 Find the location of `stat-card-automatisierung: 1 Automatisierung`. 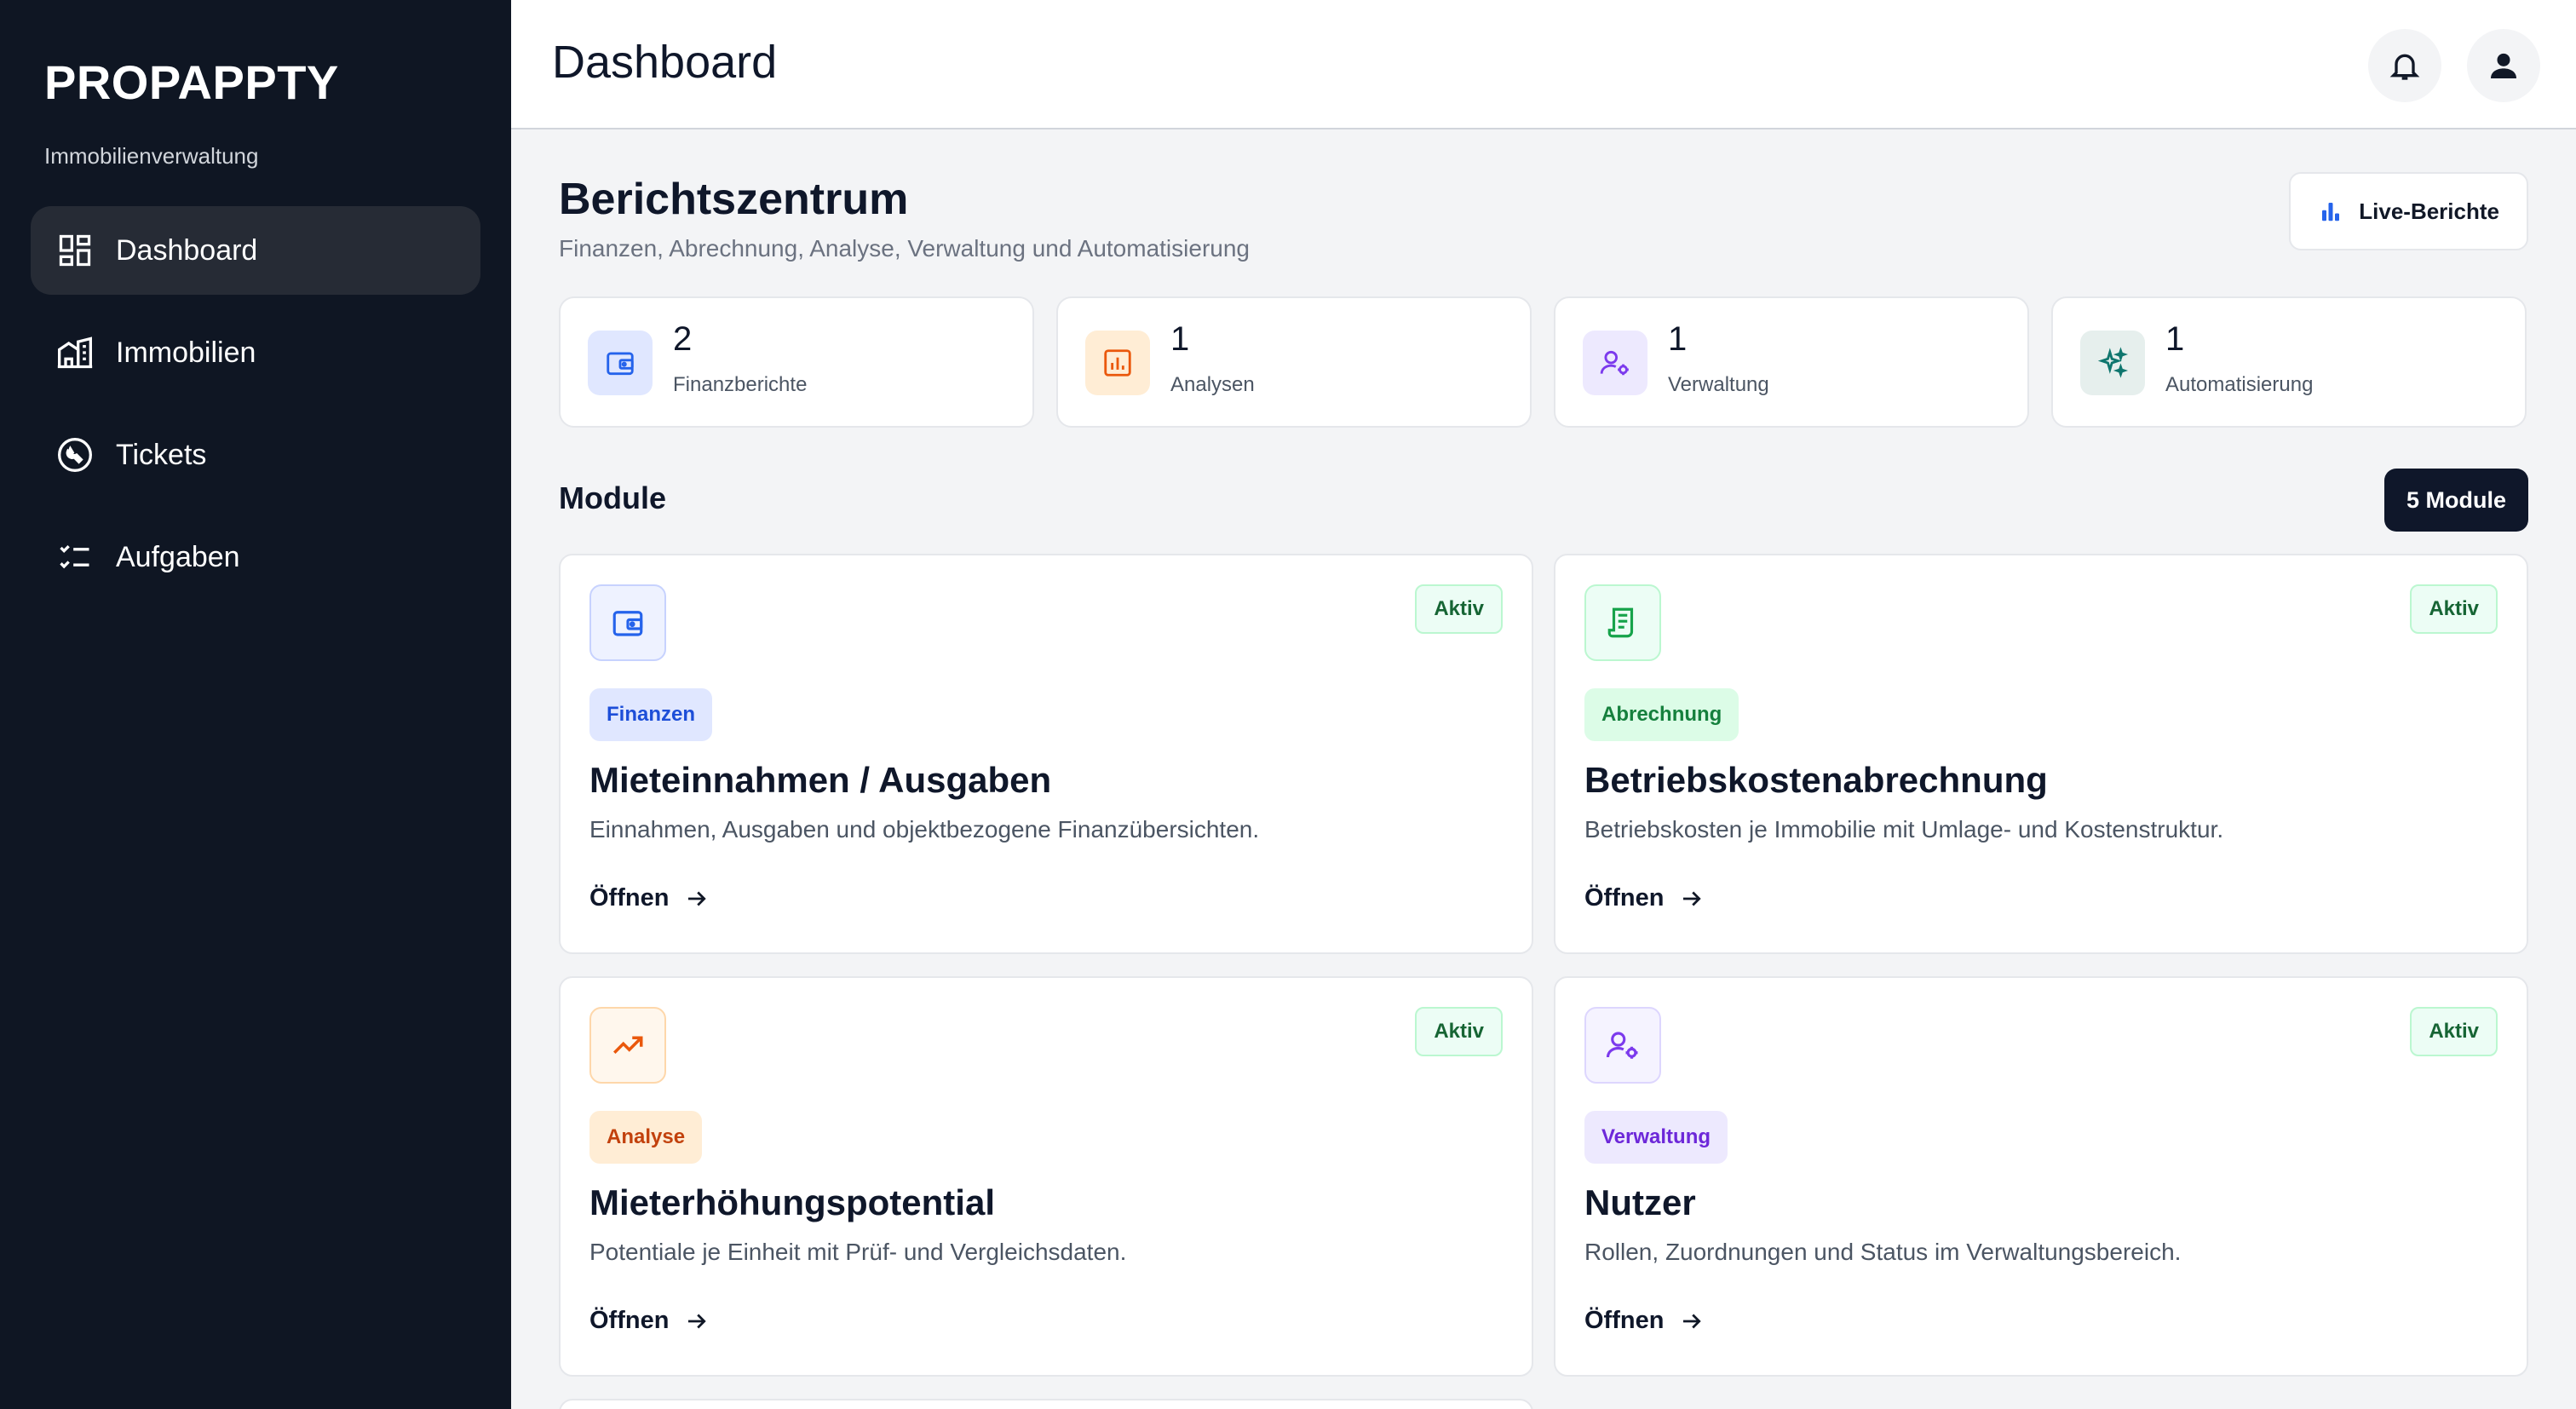

stat-card-automatisierung: 1 Automatisierung is located at coordinates (2289, 362).